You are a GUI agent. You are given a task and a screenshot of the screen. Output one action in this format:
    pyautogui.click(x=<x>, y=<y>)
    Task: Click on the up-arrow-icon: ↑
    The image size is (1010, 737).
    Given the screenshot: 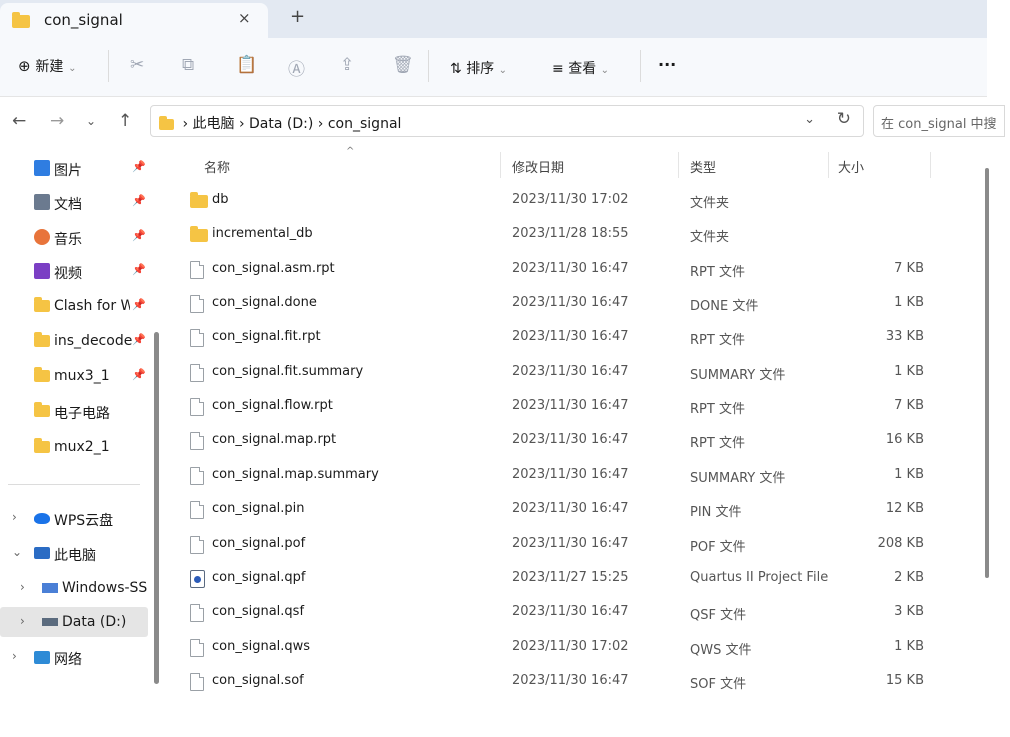 What is the action you would take?
    pyautogui.click(x=125, y=121)
    